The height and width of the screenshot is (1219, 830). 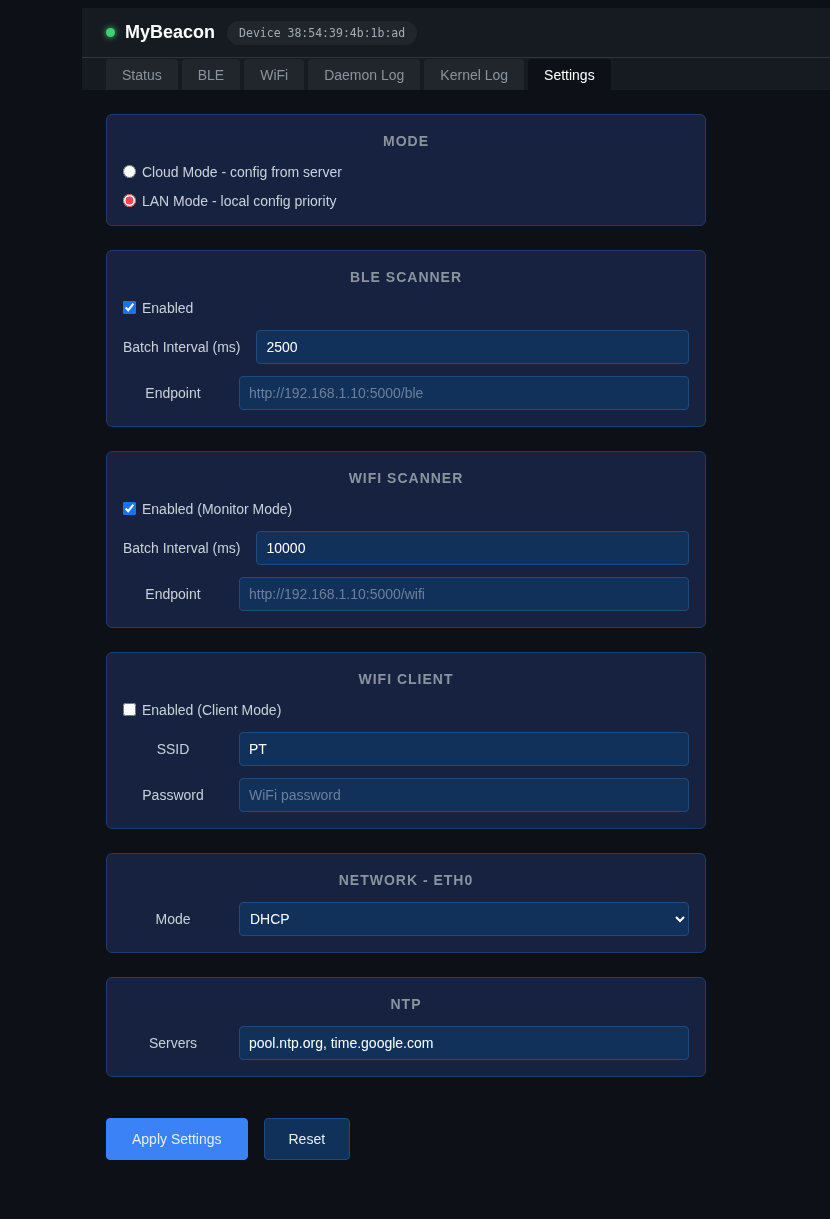 I want to click on input-field: pool.ntp.org, time.google.com, so click(x=464, y=1043).